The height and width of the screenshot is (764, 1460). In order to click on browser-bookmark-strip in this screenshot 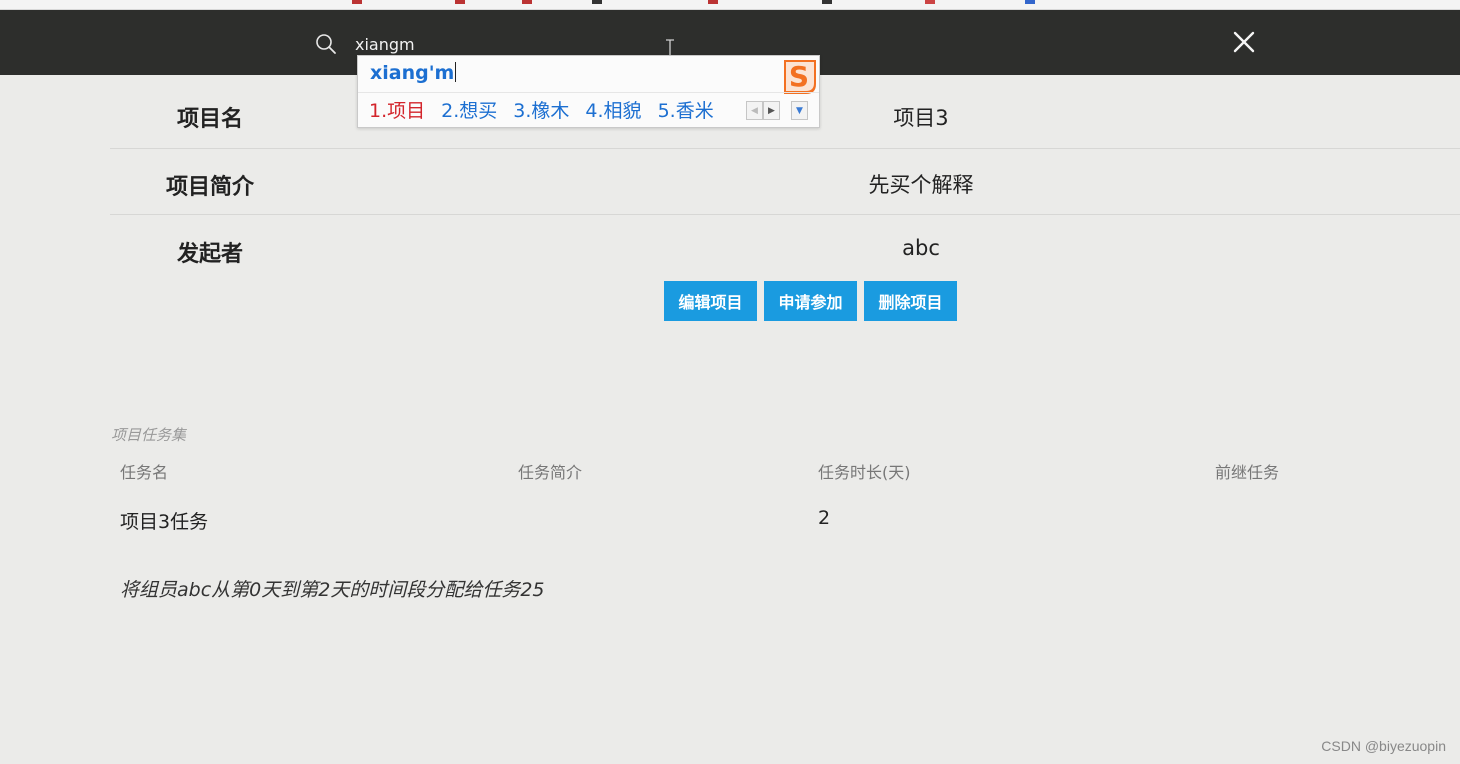, I will do `click(730, 5)`.